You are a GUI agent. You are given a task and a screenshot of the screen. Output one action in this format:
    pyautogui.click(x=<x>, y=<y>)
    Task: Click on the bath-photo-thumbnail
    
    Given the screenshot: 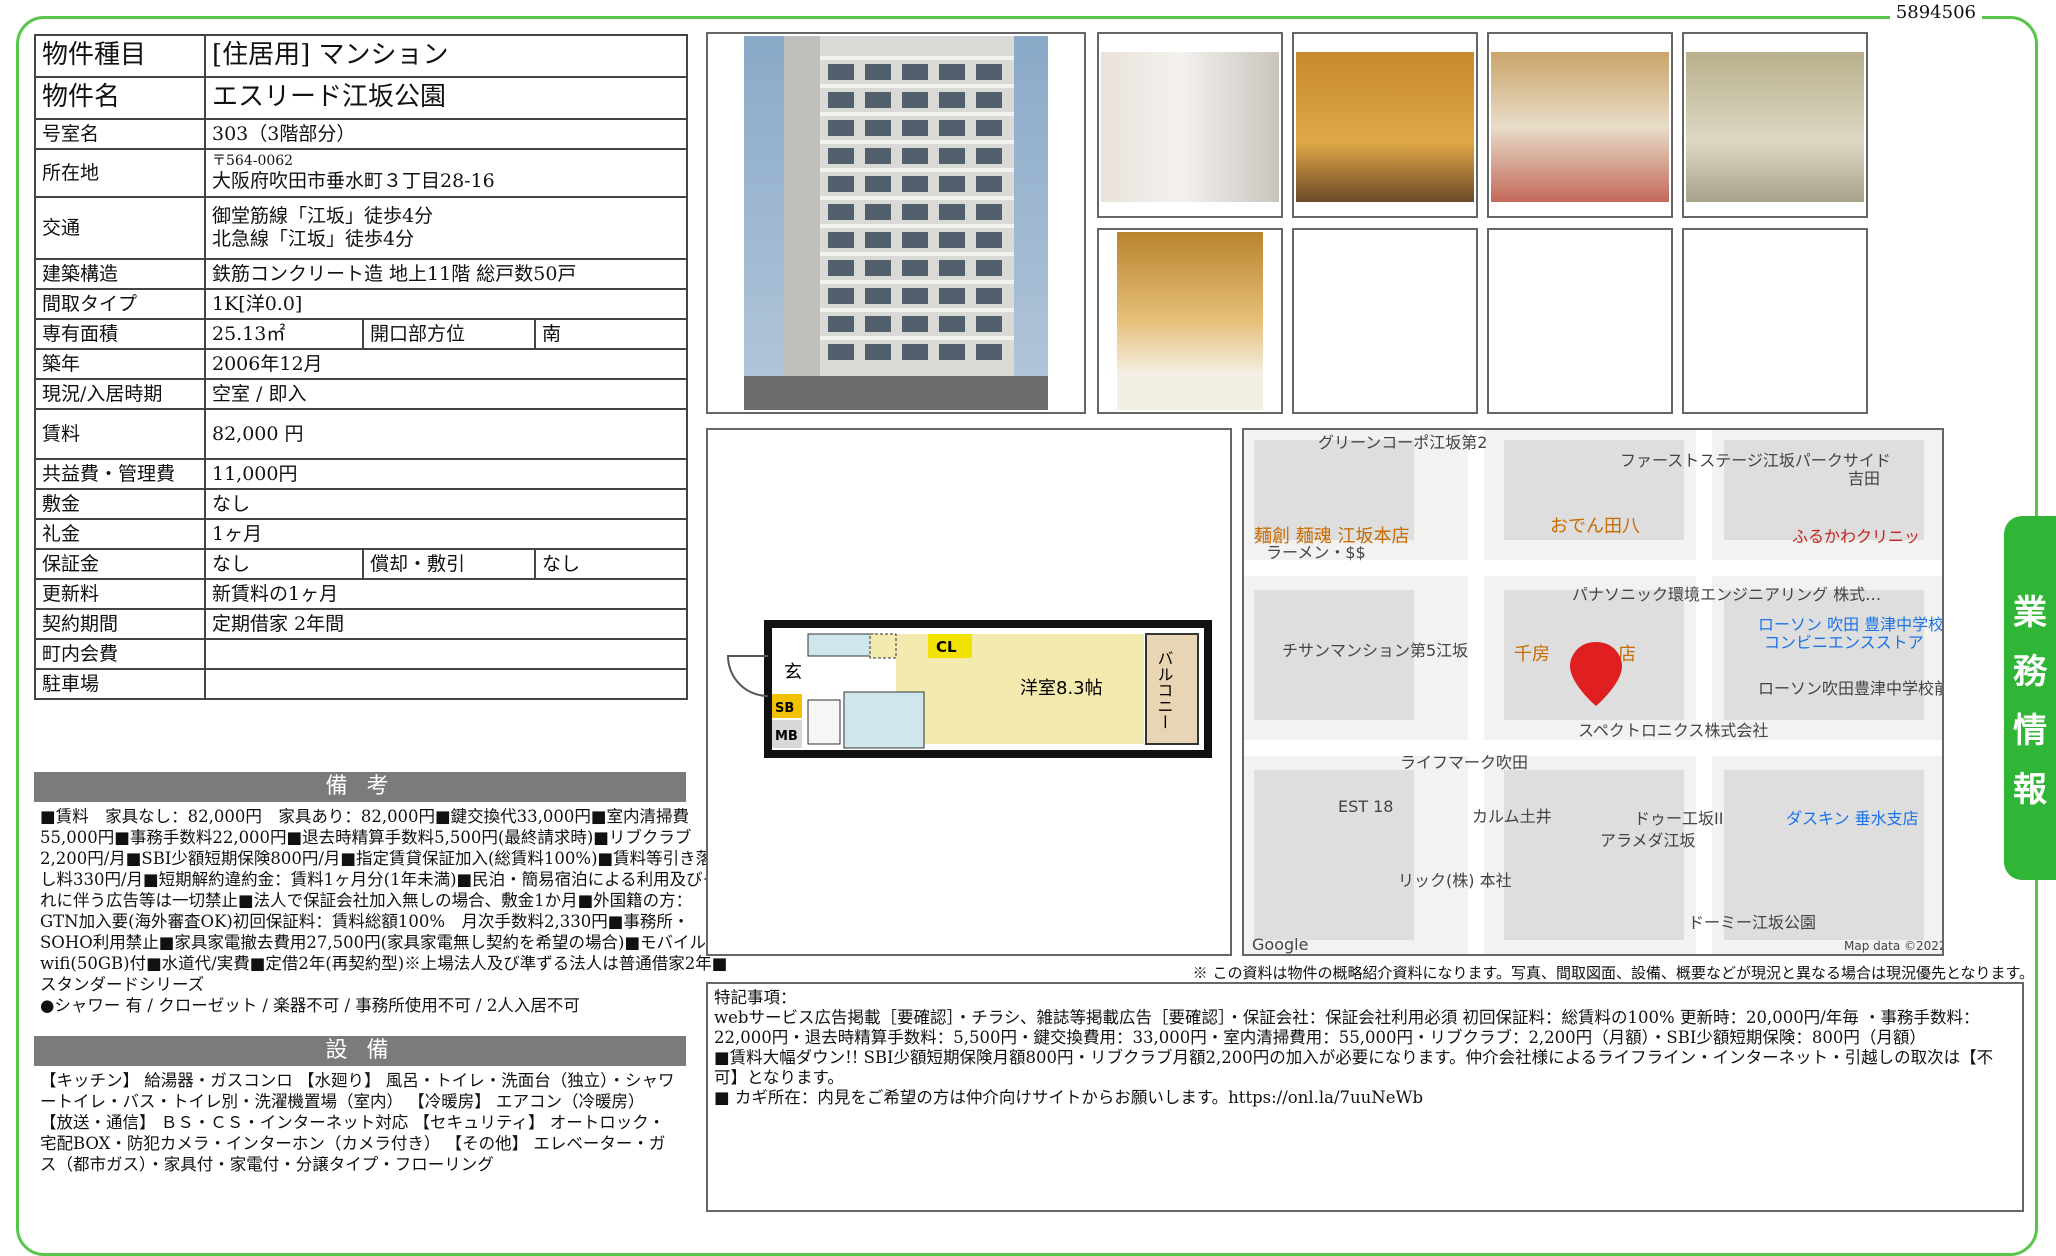 What is the action you would take?
    pyautogui.click(x=1775, y=125)
    